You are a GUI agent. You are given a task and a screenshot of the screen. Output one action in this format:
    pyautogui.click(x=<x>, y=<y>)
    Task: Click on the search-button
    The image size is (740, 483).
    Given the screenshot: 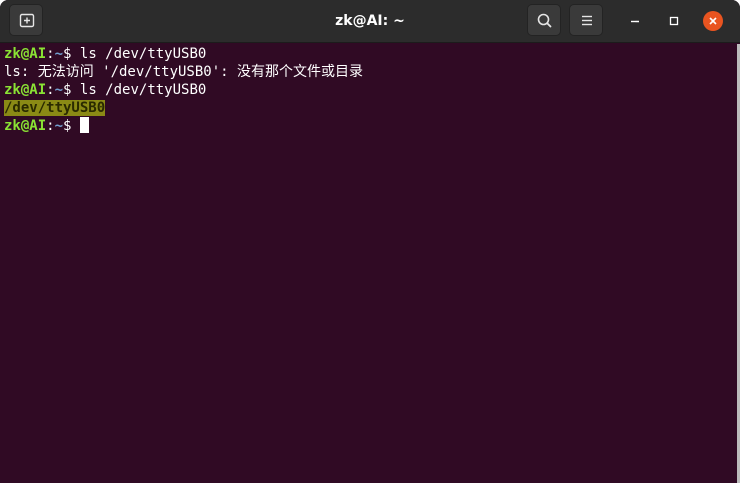 What is the action you would take?
    pyautogui.click(x=544, y=20)
    